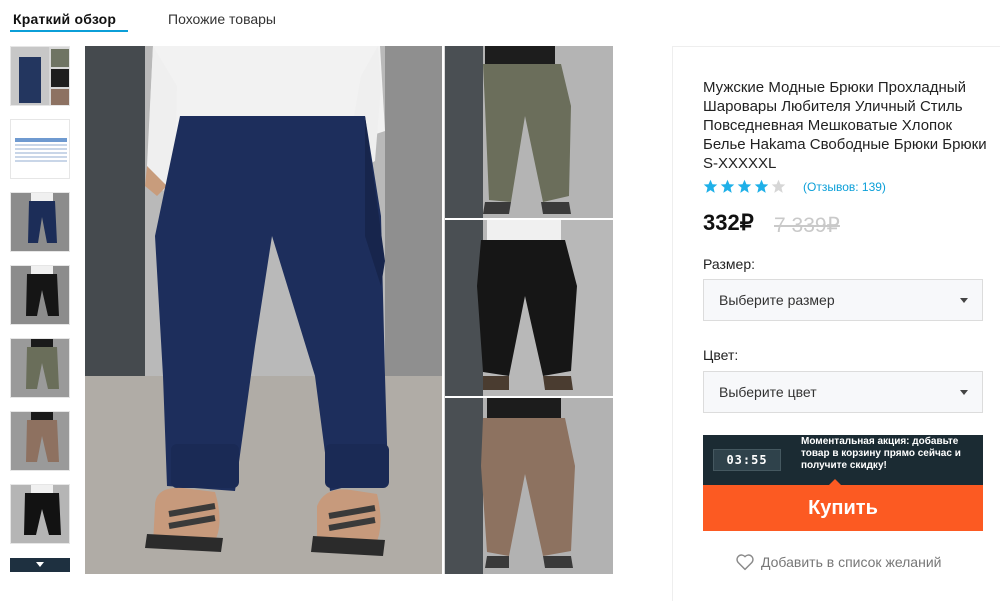 The height and width of the screenshot is (601, 1000). Describe the element at coordinates (843, 392) in the screenshot. I see `color-select: Выберите цвет` at that location.